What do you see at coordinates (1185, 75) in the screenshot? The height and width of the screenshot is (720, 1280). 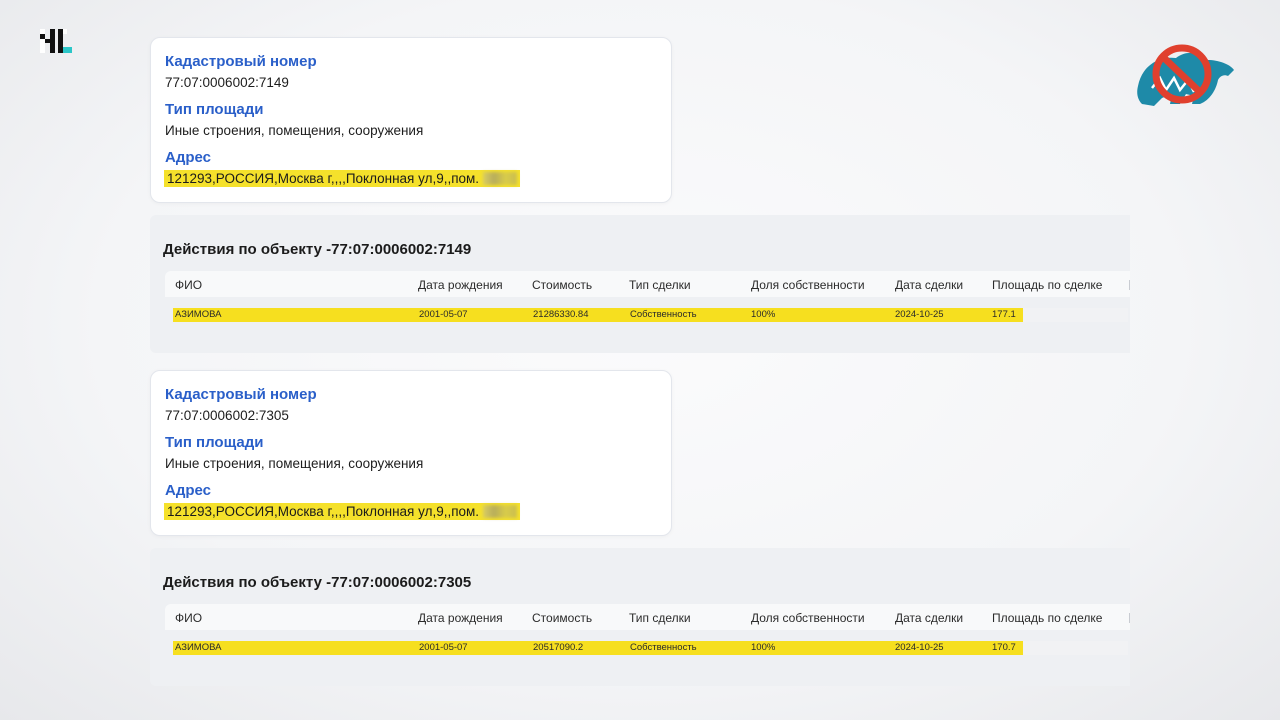 I see `crossed-out-bear-logo-icon` at bounding box center [1185, 75].